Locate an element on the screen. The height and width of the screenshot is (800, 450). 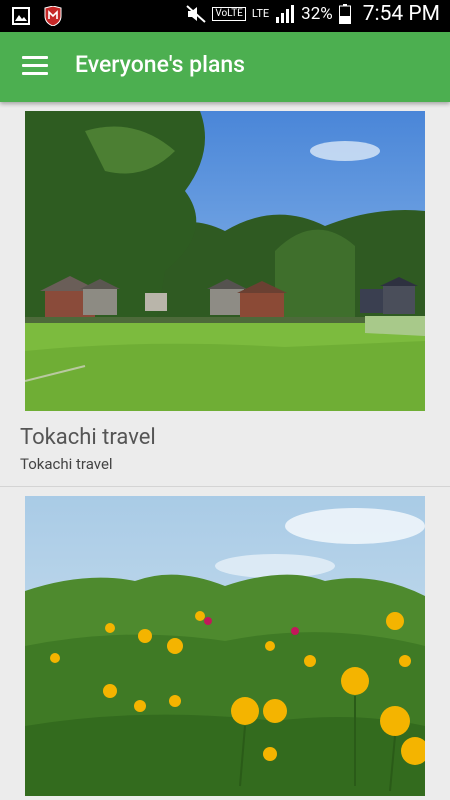
volte-indicator: VoLTE is located at coordinates (229, 14).